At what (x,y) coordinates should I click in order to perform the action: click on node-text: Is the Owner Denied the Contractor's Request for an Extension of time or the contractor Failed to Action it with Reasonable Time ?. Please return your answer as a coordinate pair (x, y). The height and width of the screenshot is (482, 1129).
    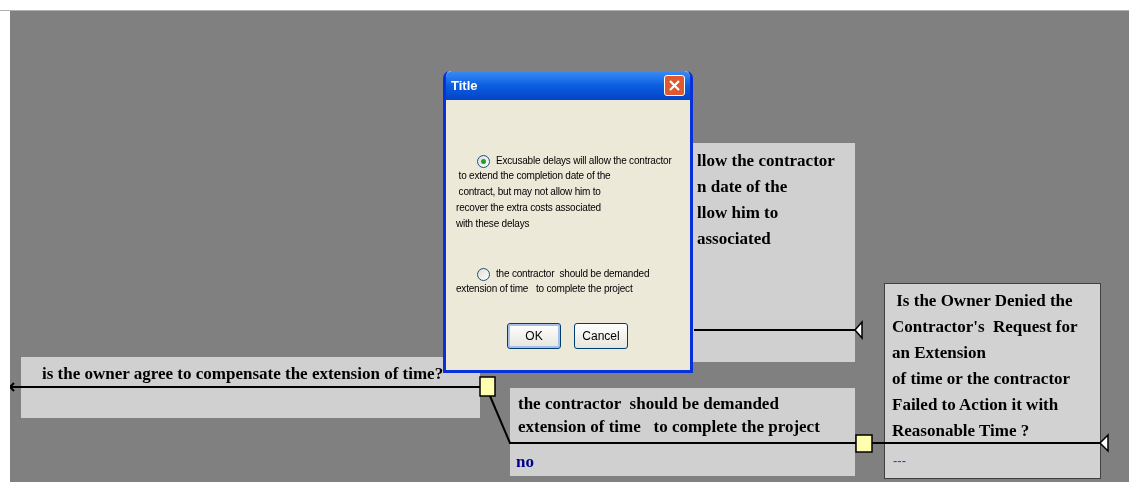
    Looking at the image, I should click on (985, 366).